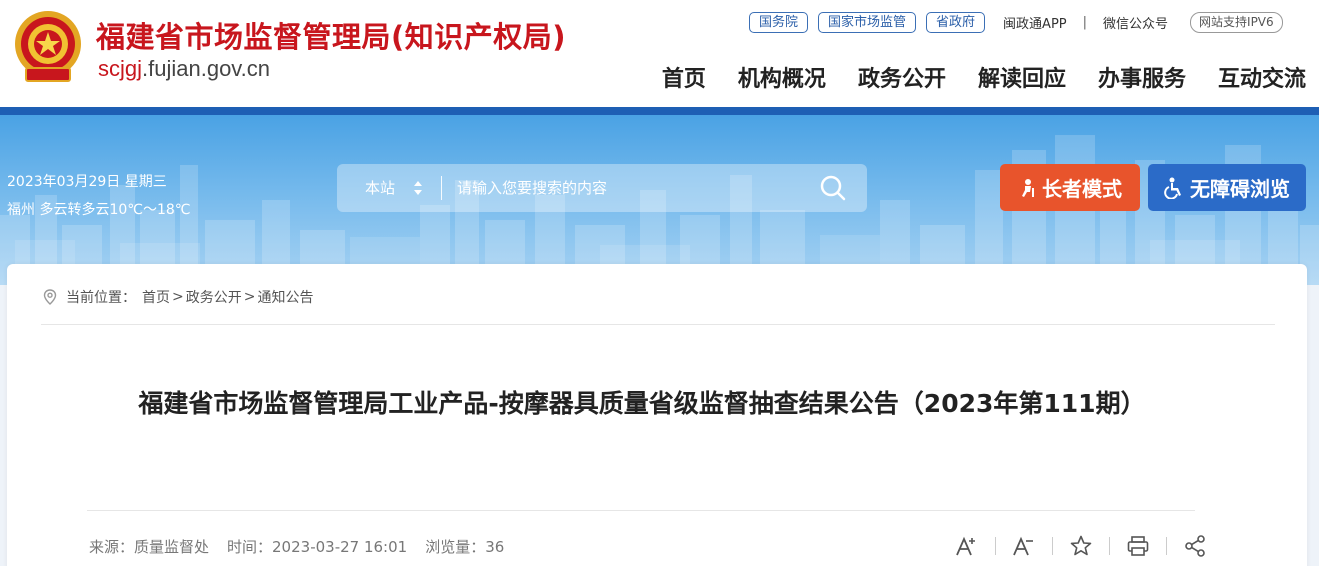 This screenshot has height=566, width=1319. I want to click on date-weather: 2023年03月29日 星期三 福州 多云转多云10℃～18℃, so click(99, 196).